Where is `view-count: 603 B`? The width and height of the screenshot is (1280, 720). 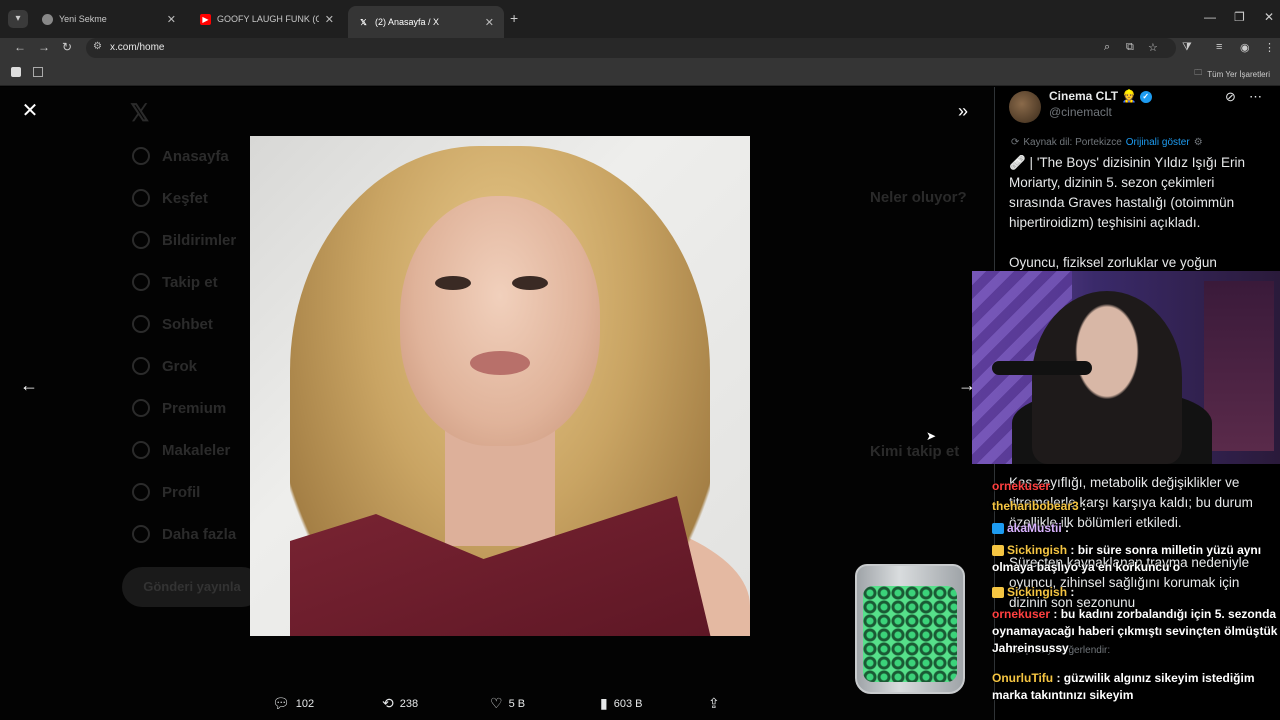
view-count: 603 B is located at coordinates (628, 703).